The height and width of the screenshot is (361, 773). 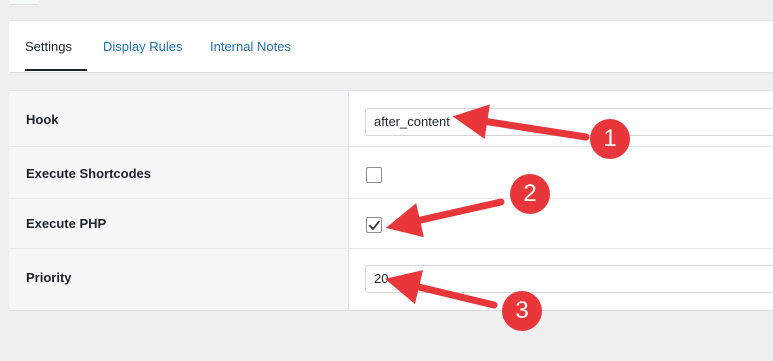 What do you see at coordinates (56, 46) in the screenshot?
I see `tab-settings: Settings` at bounding box center [56, 46].